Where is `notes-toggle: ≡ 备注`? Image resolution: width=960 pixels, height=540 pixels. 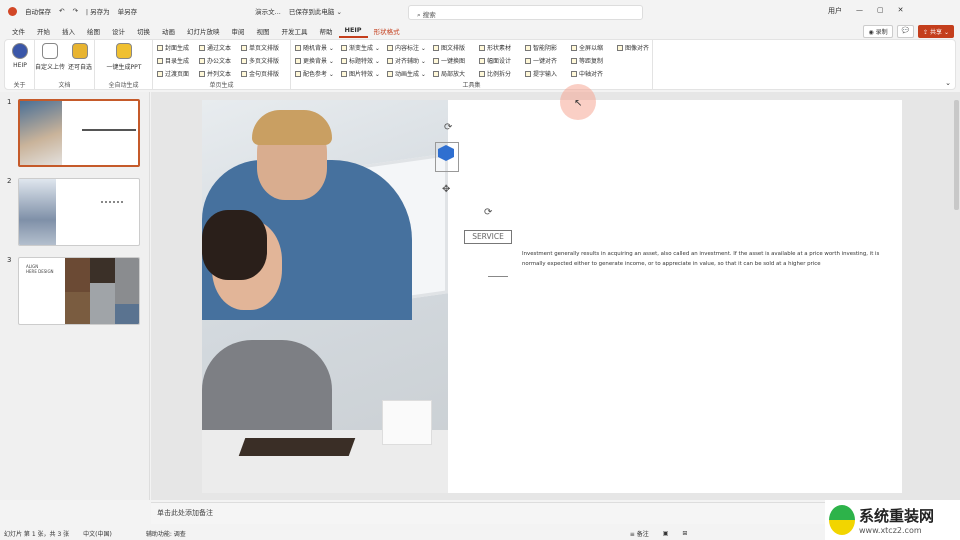
notes-toggle: ≡ 备注 is located at coordinates (639, 533).